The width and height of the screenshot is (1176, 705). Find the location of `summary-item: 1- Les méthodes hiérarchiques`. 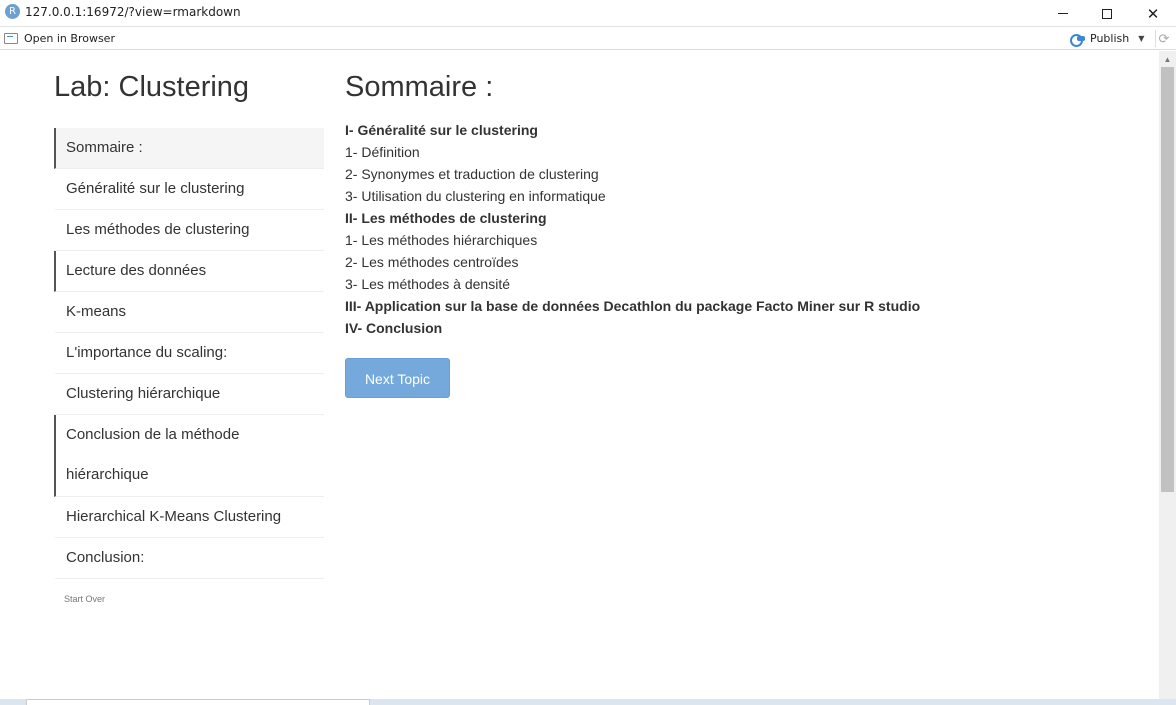

summary-item: 1- Les méthodes hiérarchiques is located at coordinates (441, 240).